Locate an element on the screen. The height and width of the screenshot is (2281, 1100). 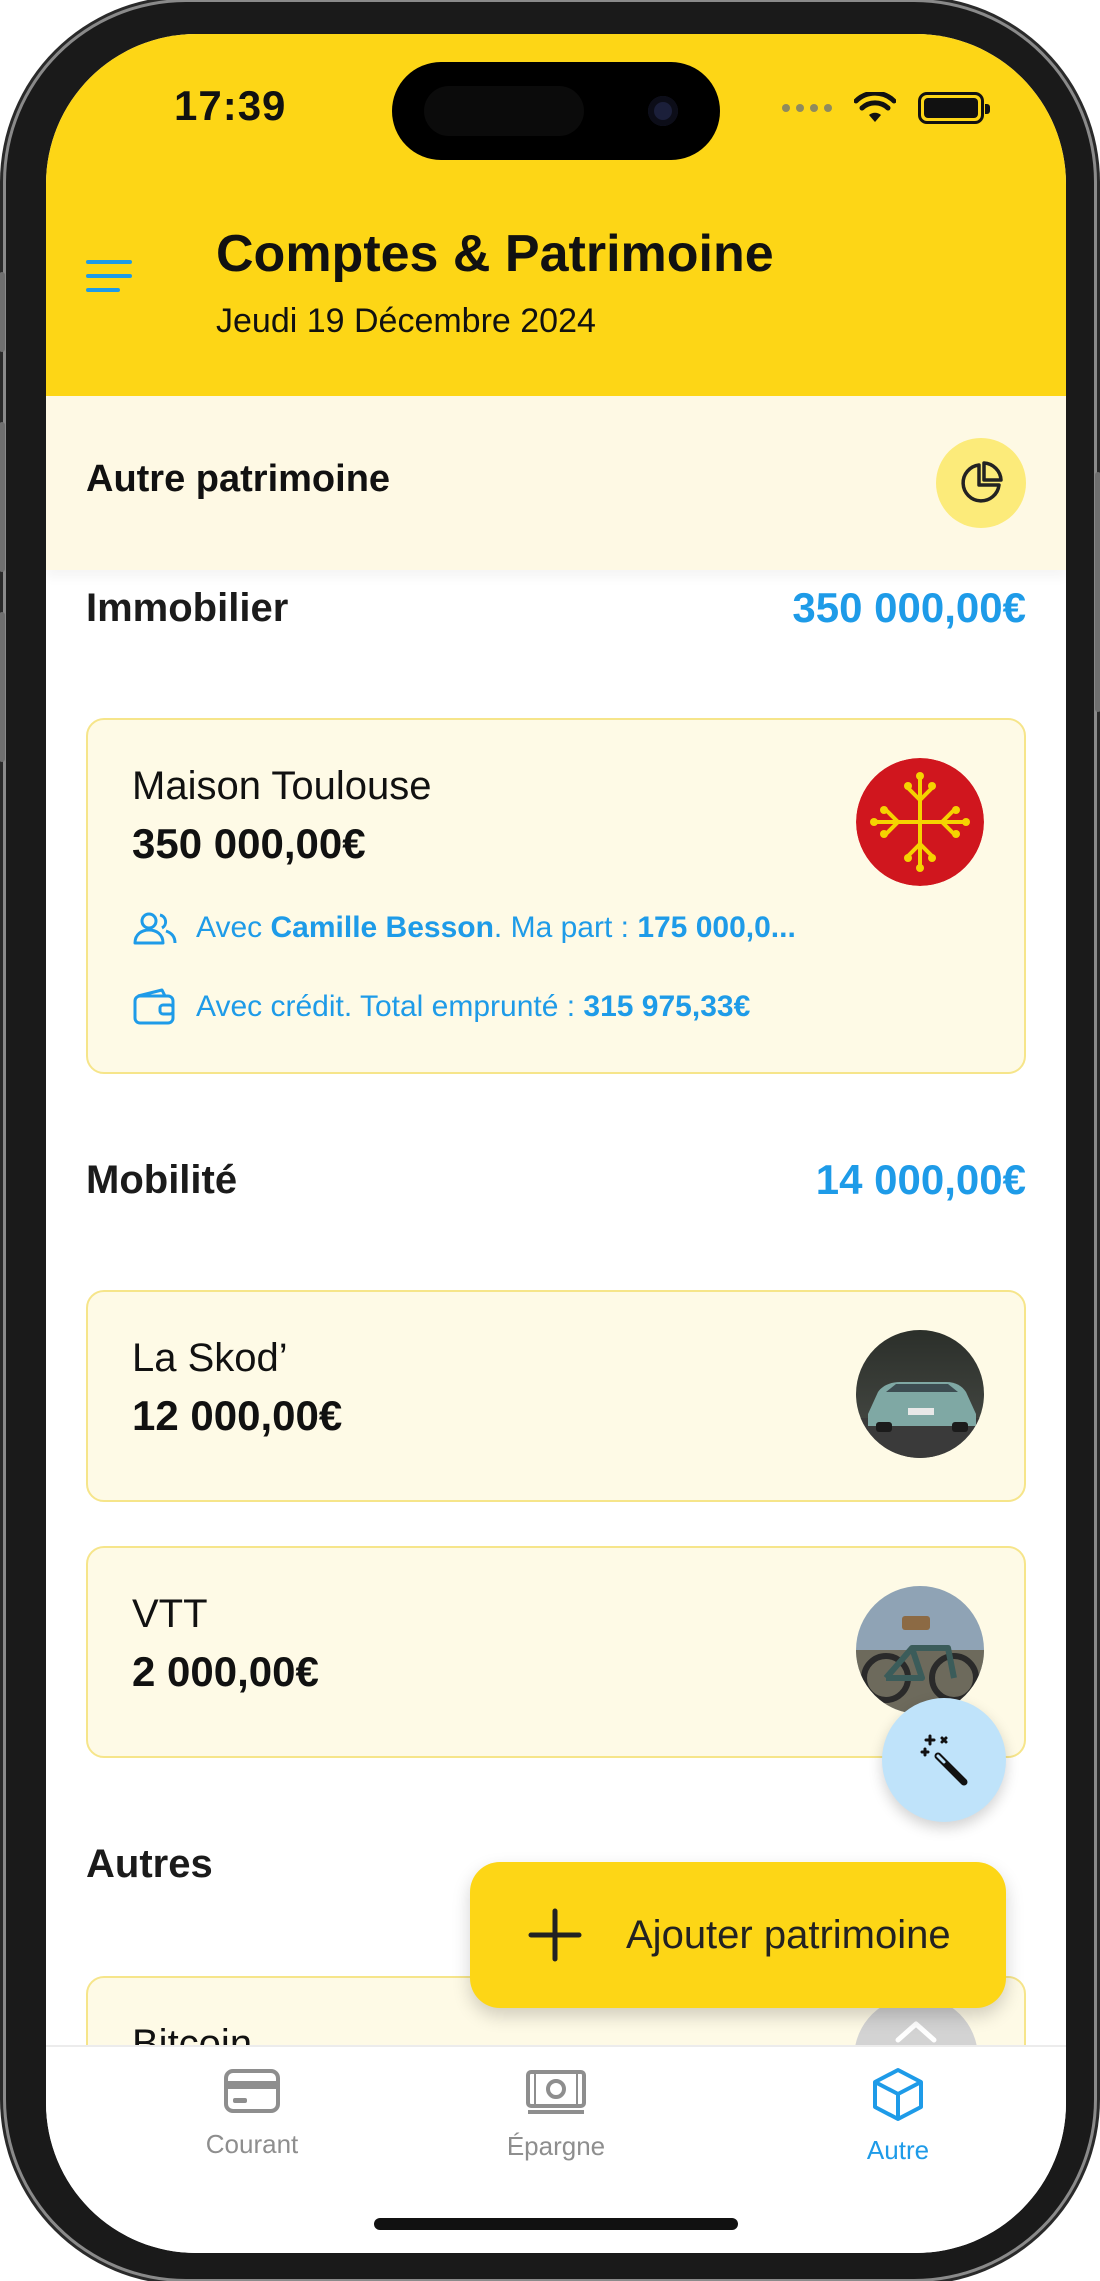
credit-value: 315 975,33€ is located at coordinates (667, 1006).